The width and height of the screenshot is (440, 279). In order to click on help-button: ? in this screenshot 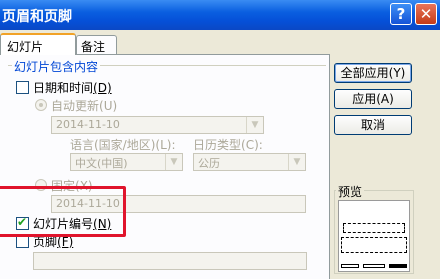, I will do `click(401, 14)`.